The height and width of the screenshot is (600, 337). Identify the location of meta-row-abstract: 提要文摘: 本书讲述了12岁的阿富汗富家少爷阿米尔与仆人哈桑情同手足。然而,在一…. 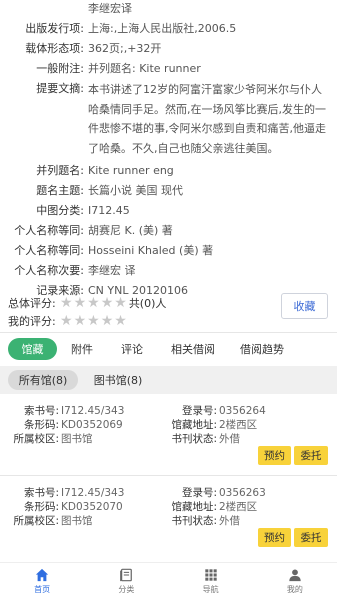
(168, 119).